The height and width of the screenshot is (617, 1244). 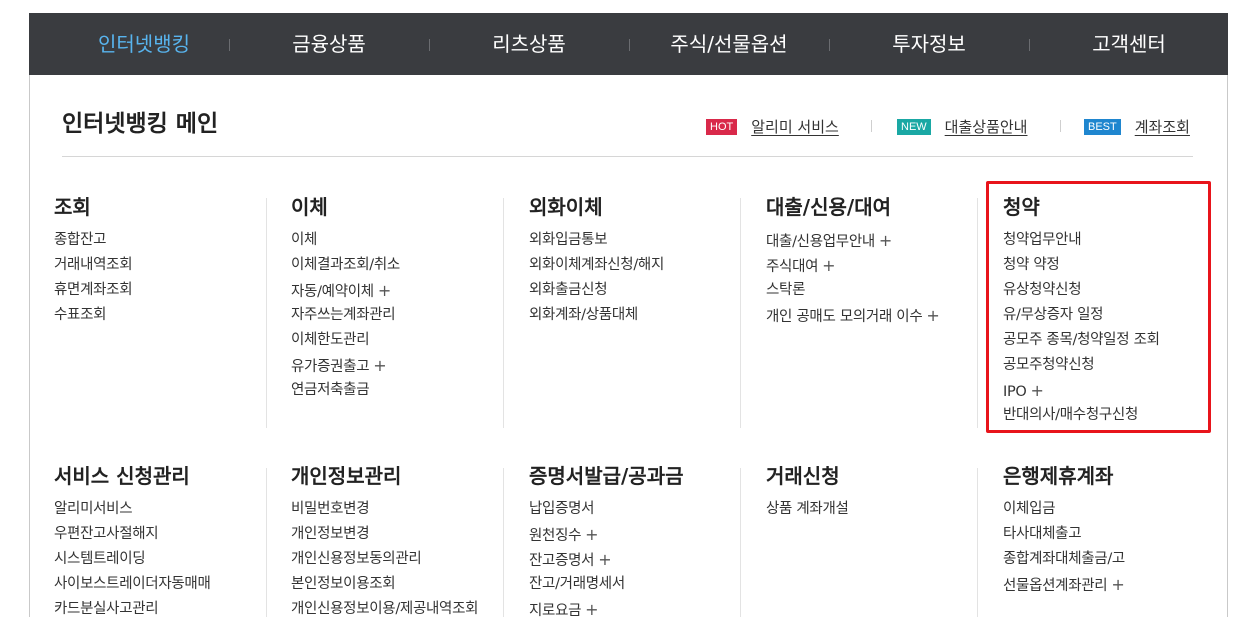 What do you see at coordinates (343, 584) in the screenshot?
I see `menu-item-label: 본인정보이용조회` at bounding box center [343, 584].